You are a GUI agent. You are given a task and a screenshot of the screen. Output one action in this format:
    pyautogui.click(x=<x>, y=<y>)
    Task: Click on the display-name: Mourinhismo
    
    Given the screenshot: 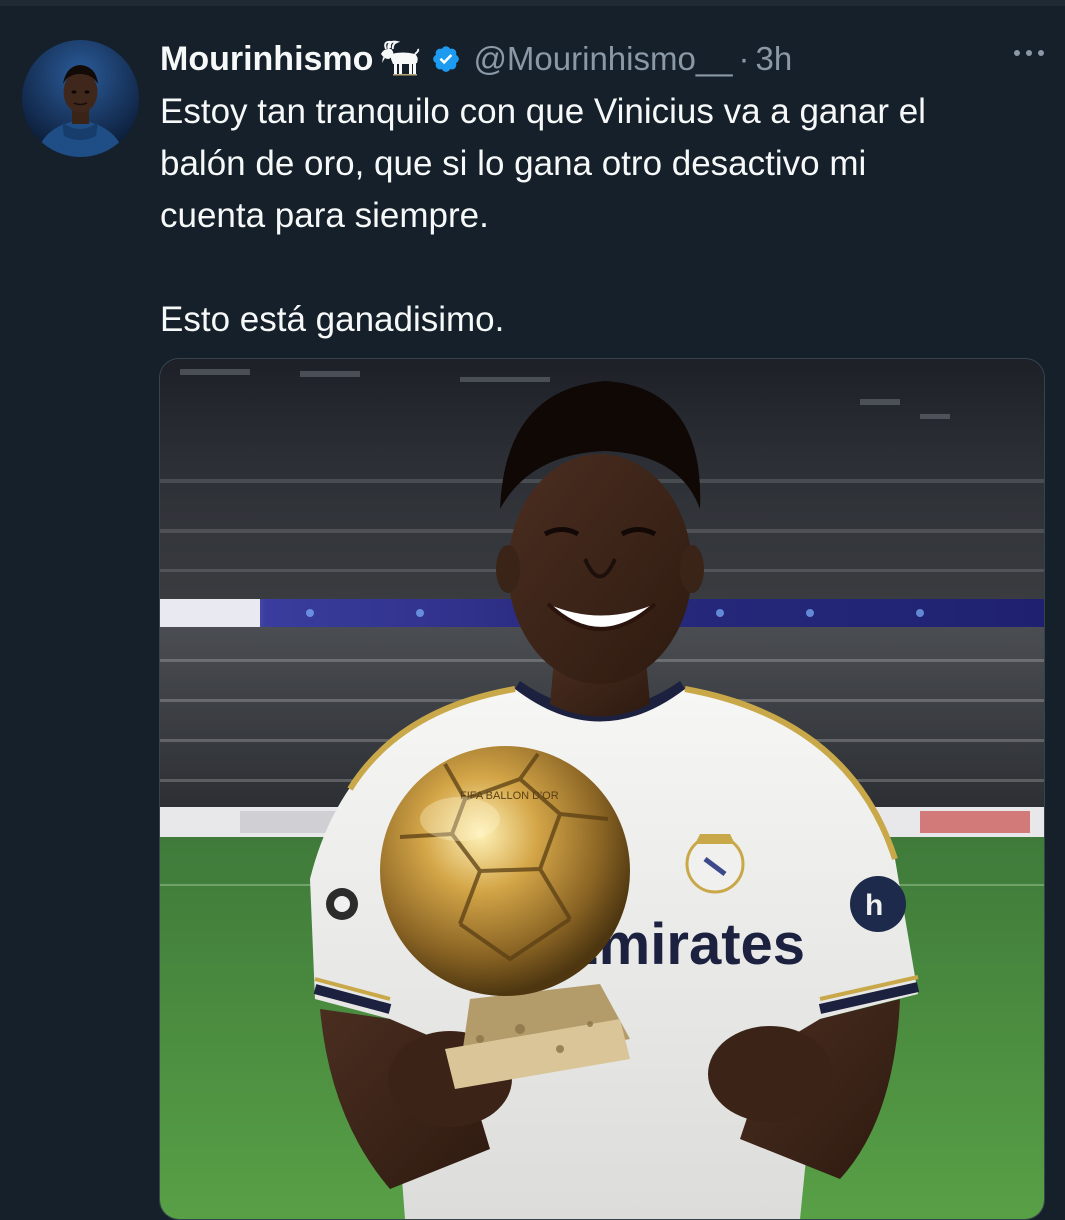 What is the action you would take?
    pyautogui.click(x=266, y=59)
    